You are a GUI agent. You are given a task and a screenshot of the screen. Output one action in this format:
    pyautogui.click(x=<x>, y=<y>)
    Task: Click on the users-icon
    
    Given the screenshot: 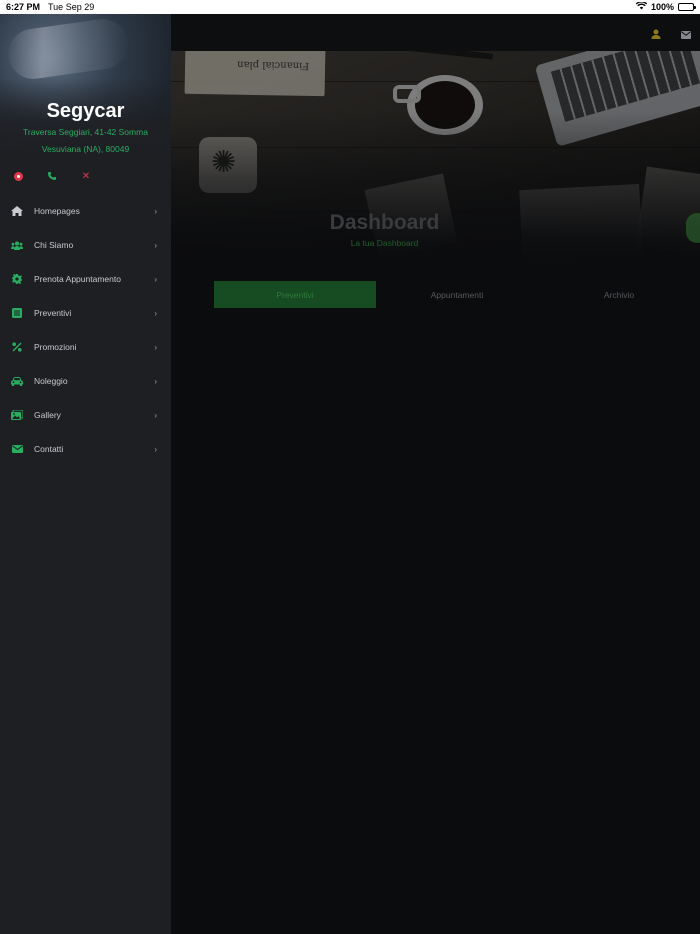 What is the action you would take?
    pyautogui.click(x=17, y=245)
    